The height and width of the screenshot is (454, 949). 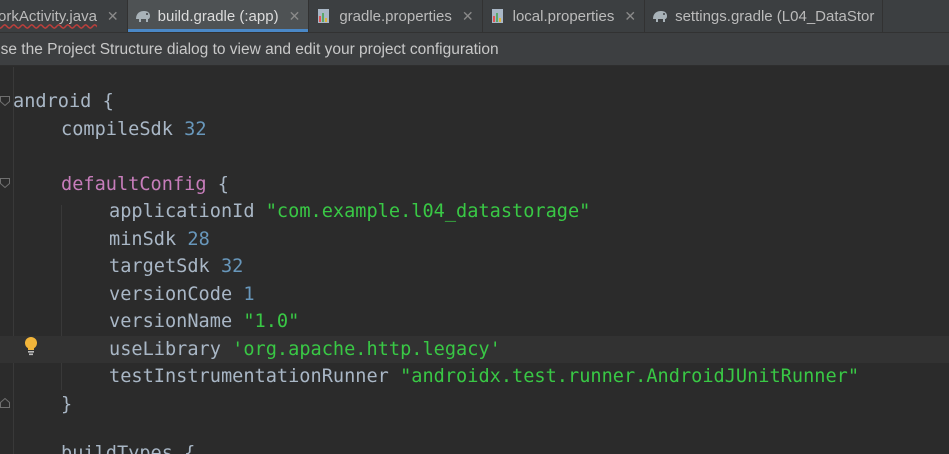 What do you see at coordinates (775, 16) in the screenshot?
I see `tab-label: settings.gradle (L04_DataStor` at bounding box center [775, 16].